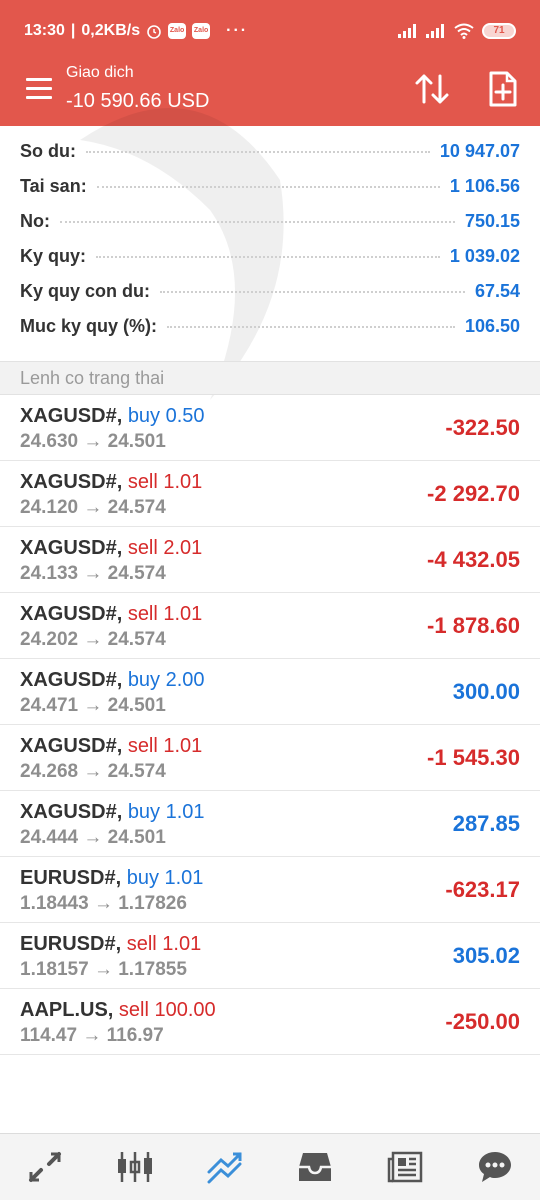  What do you see at coordinates (486, 823) in the screenshot?
I see `order-profit: 287.85` at bounding box center [486, 823].